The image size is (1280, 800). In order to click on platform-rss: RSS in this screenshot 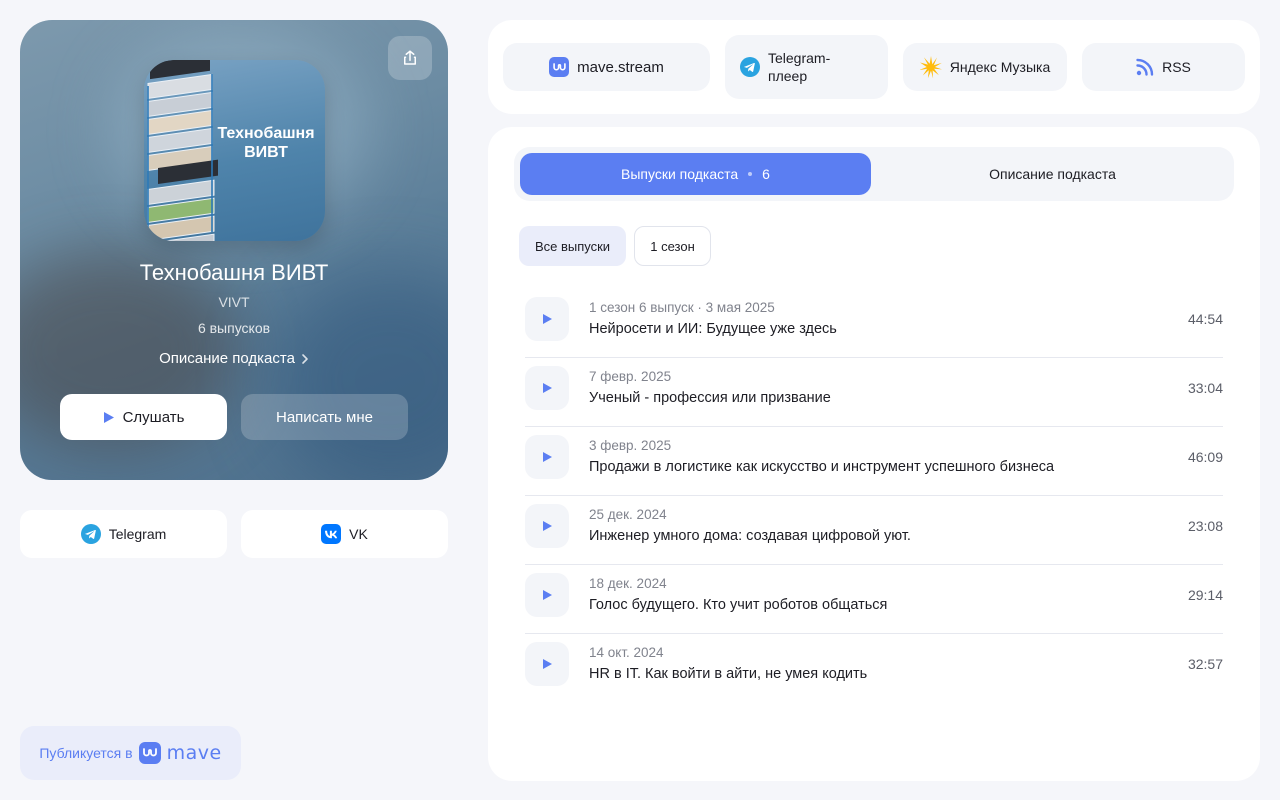, I will do `click(1163, 67)`.